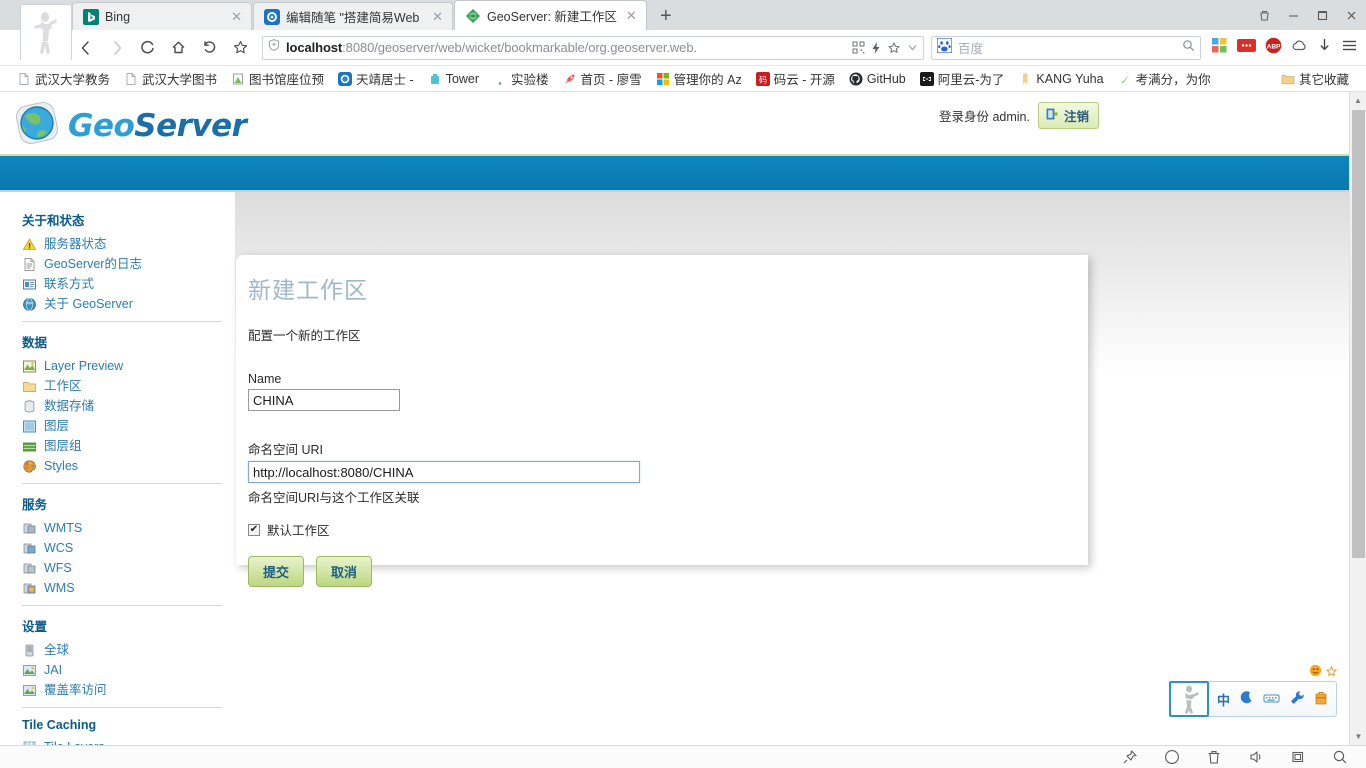  Describe the element at coordinates (550, 15) in the screenshot. I see `browser-tab-geoserver: GeoServer: 新建工作区 ✕` at that location.